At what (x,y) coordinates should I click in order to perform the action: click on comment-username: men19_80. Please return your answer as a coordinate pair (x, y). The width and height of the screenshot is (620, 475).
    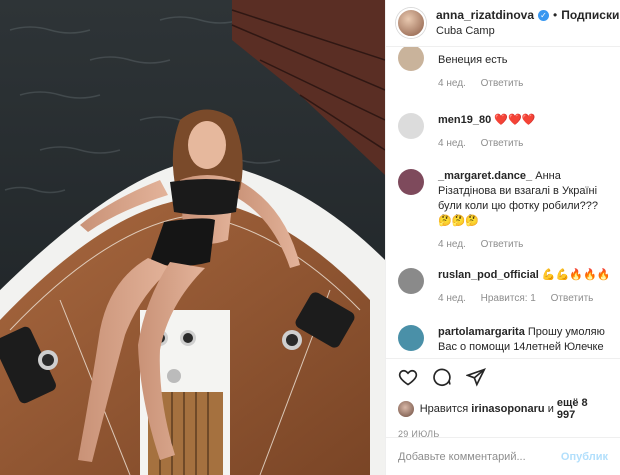
    Looking at the image, I should click on (464, 120).